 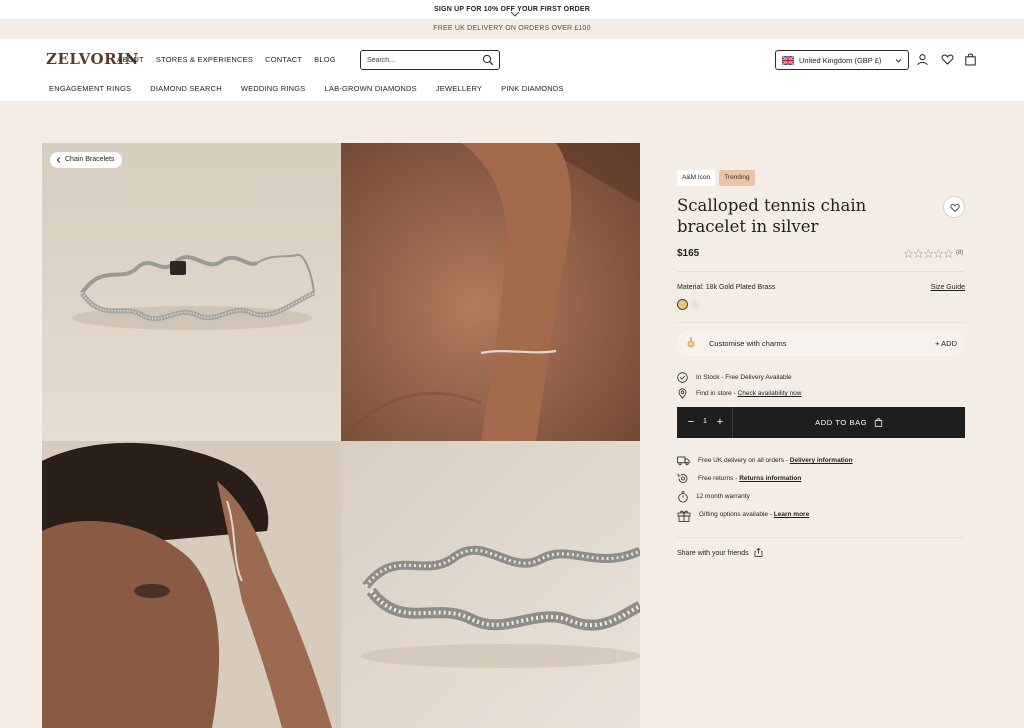 I want to click on customise-label: Customise with charms, so click(x=748, y=343).